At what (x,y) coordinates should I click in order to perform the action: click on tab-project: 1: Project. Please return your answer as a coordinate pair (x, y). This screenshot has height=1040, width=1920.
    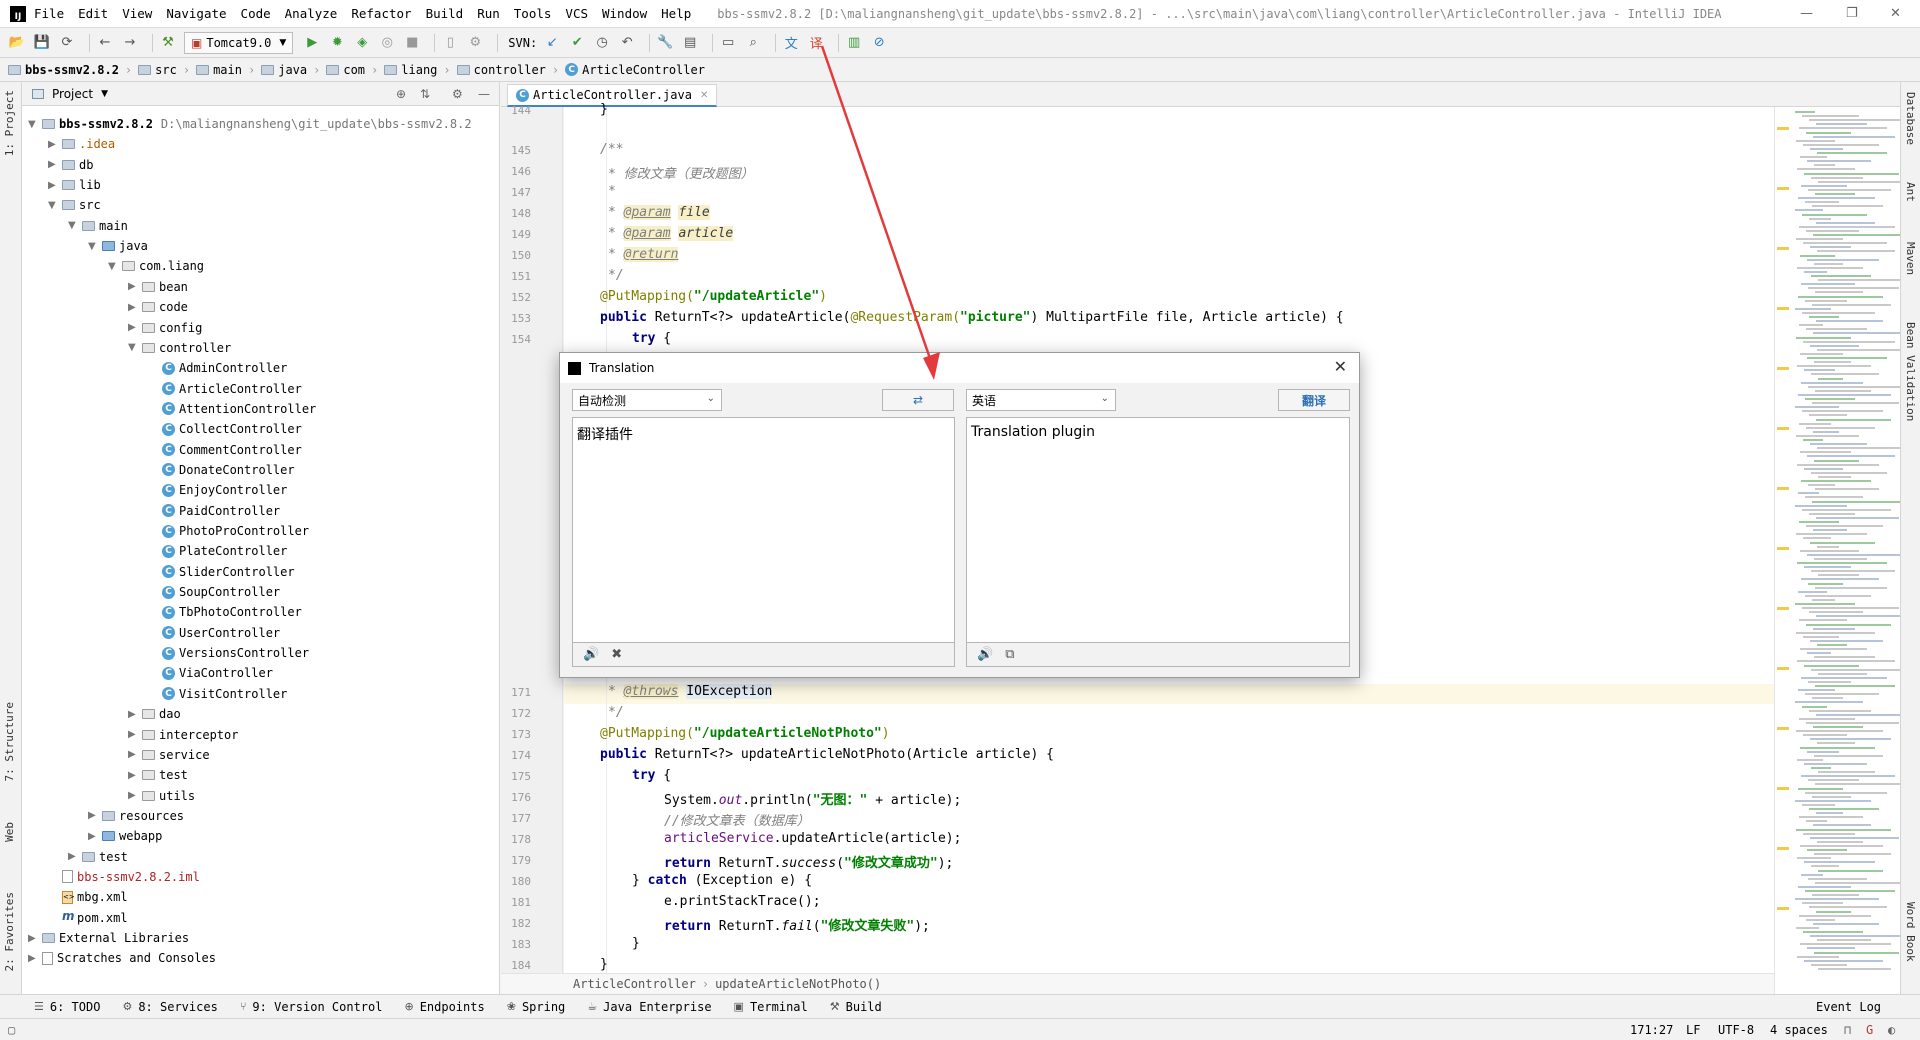
    Looking at the image, I should click on (9, 123).